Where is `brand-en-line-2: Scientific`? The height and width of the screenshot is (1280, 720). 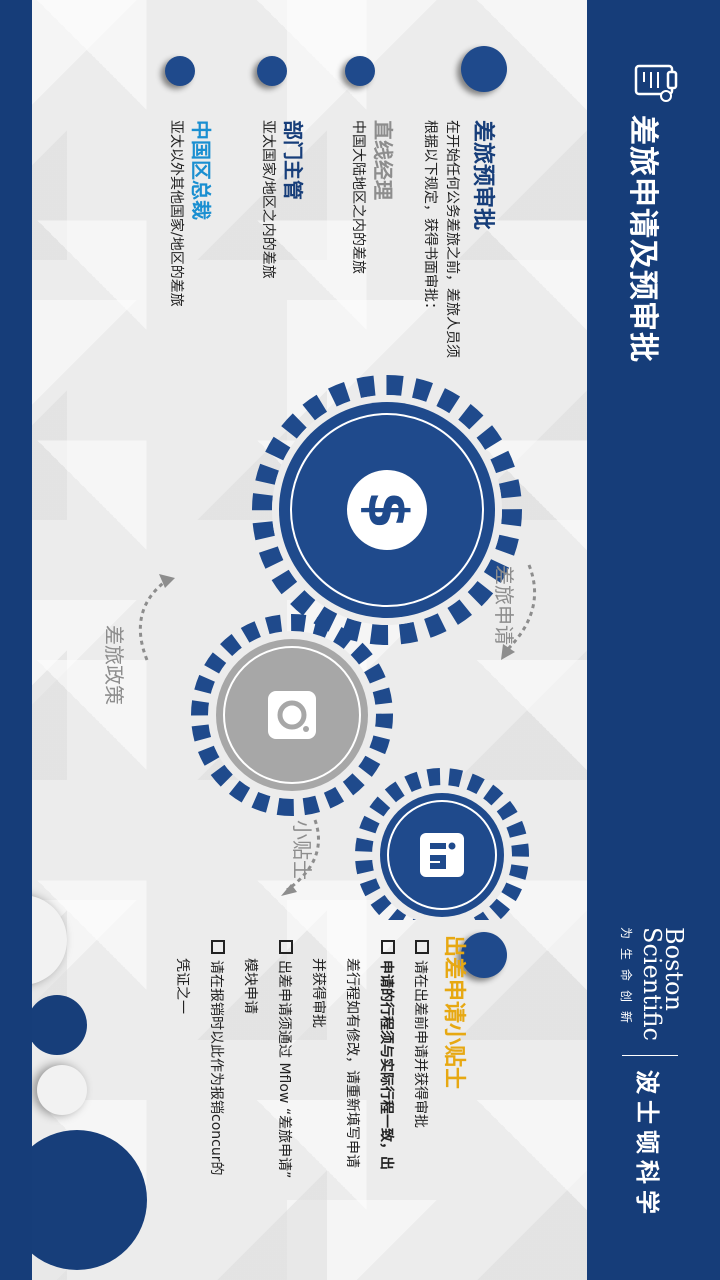 brand-en-line-2: Scientific is located at coordinates (652, 984).